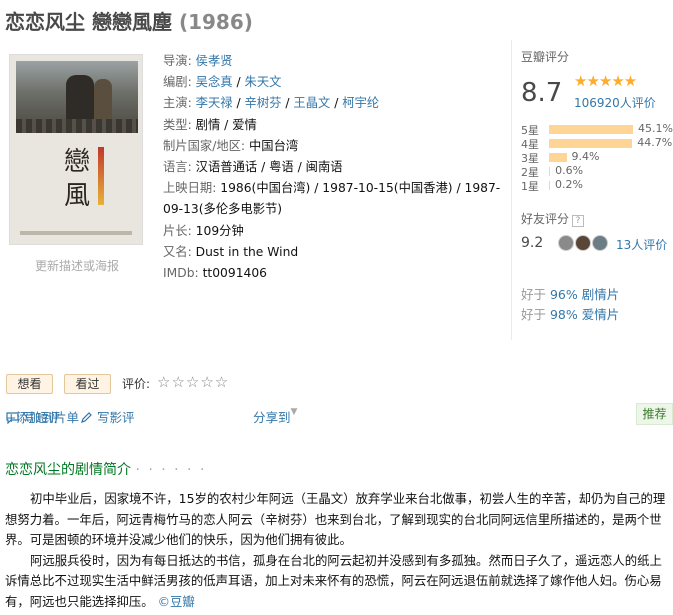 The height and width of the screenshot is (615, 673). What do you see at coordinates (655, 142) in the screenshot?
I see `dist-pct: 44.7%` at bounding box center [655, 142].